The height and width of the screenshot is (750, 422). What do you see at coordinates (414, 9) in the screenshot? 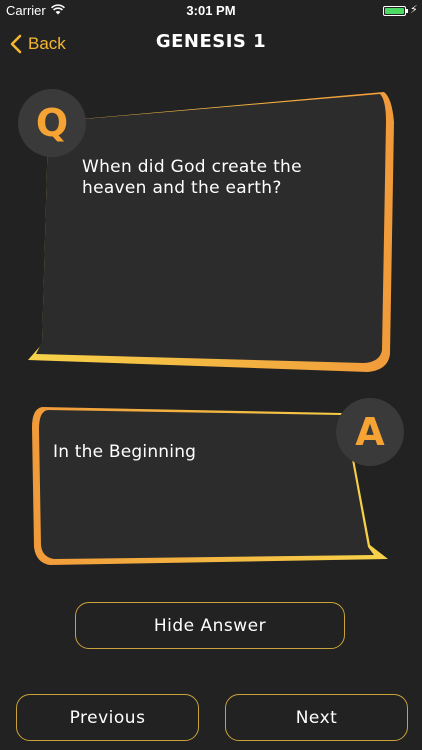
I see `bolt-icon: ⚡` at bounding box center [414, 9].